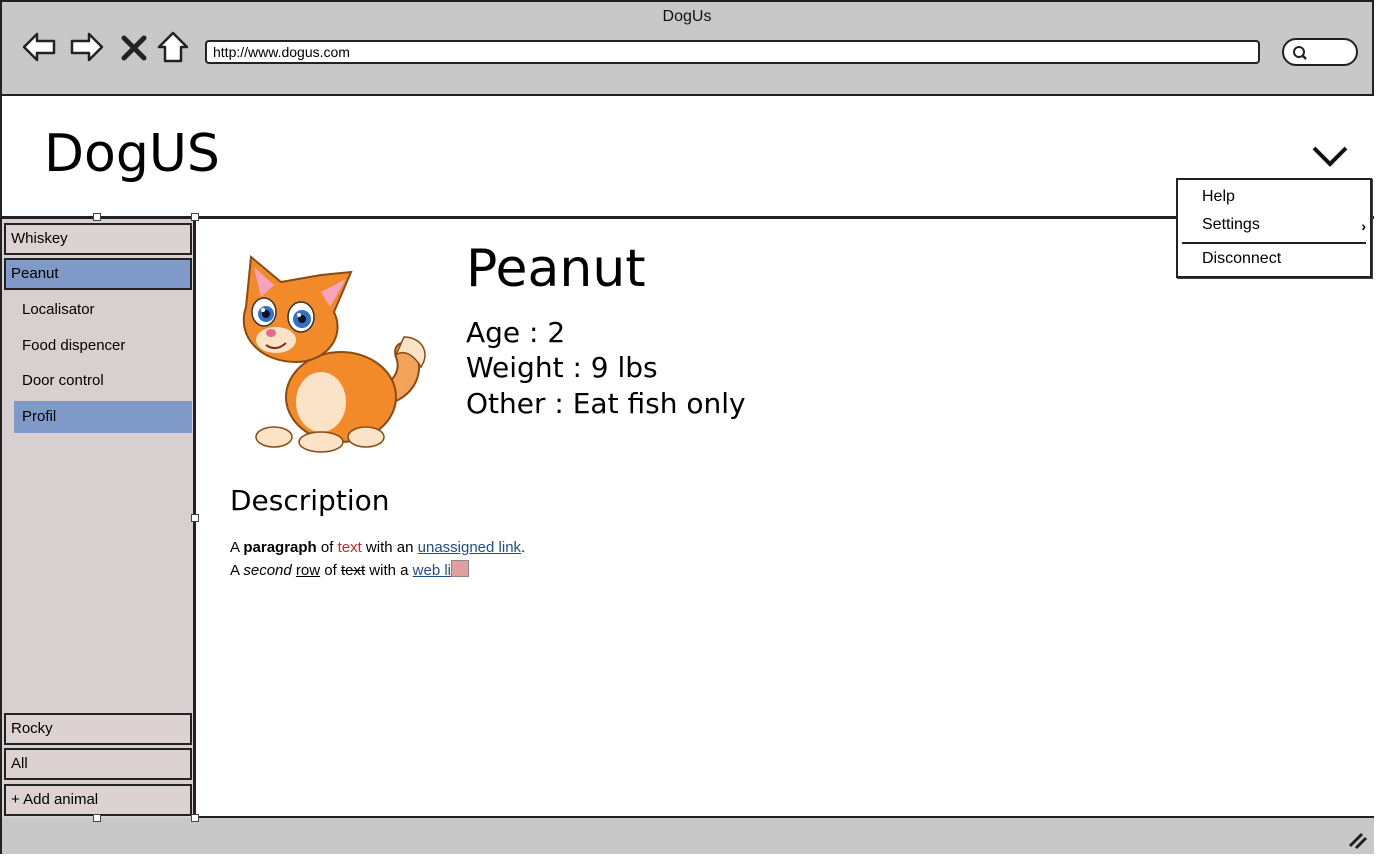  I want to click on sidebar-subitem-profil: Profil, so click(103, 417).